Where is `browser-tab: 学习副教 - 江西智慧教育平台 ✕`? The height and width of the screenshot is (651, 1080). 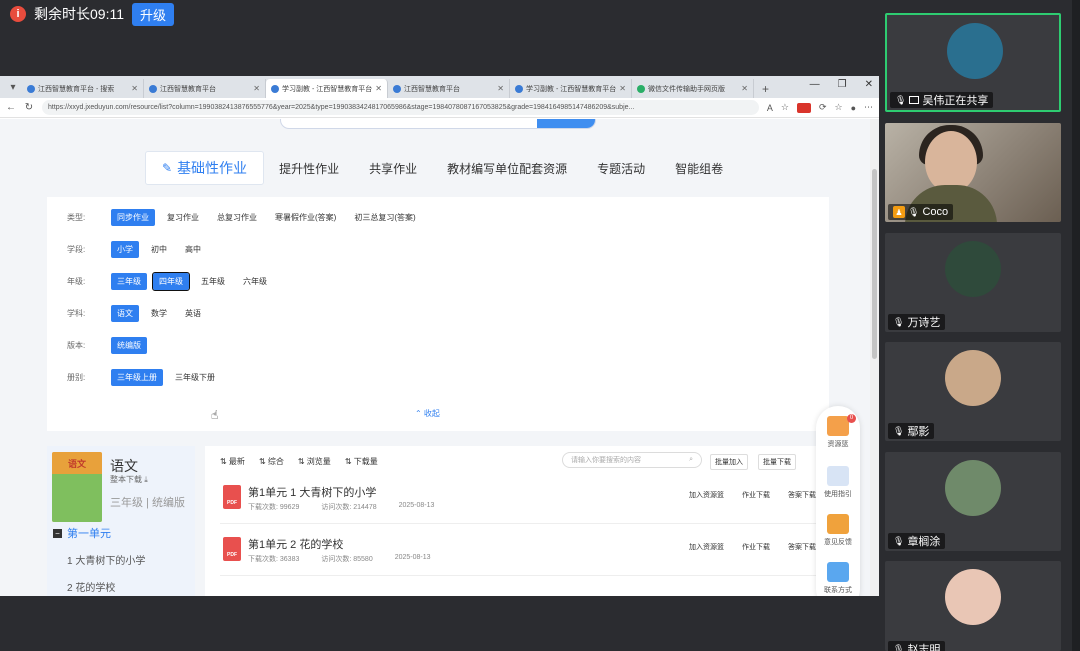 browser-tab: 学习副教 - 江西智慧教育平台 ✕ is located at coordinates (571, 88).